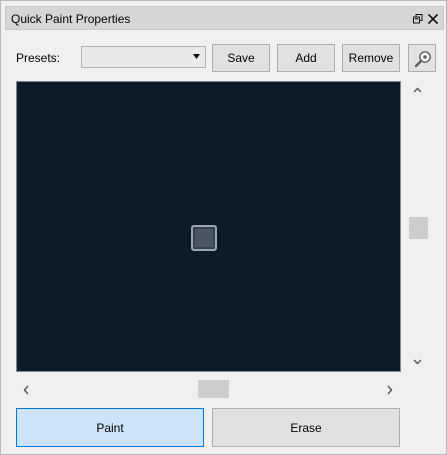  Describe the element at coordinates (26, 390) in the screenshot. I see `chevron-left-icon` at that location.